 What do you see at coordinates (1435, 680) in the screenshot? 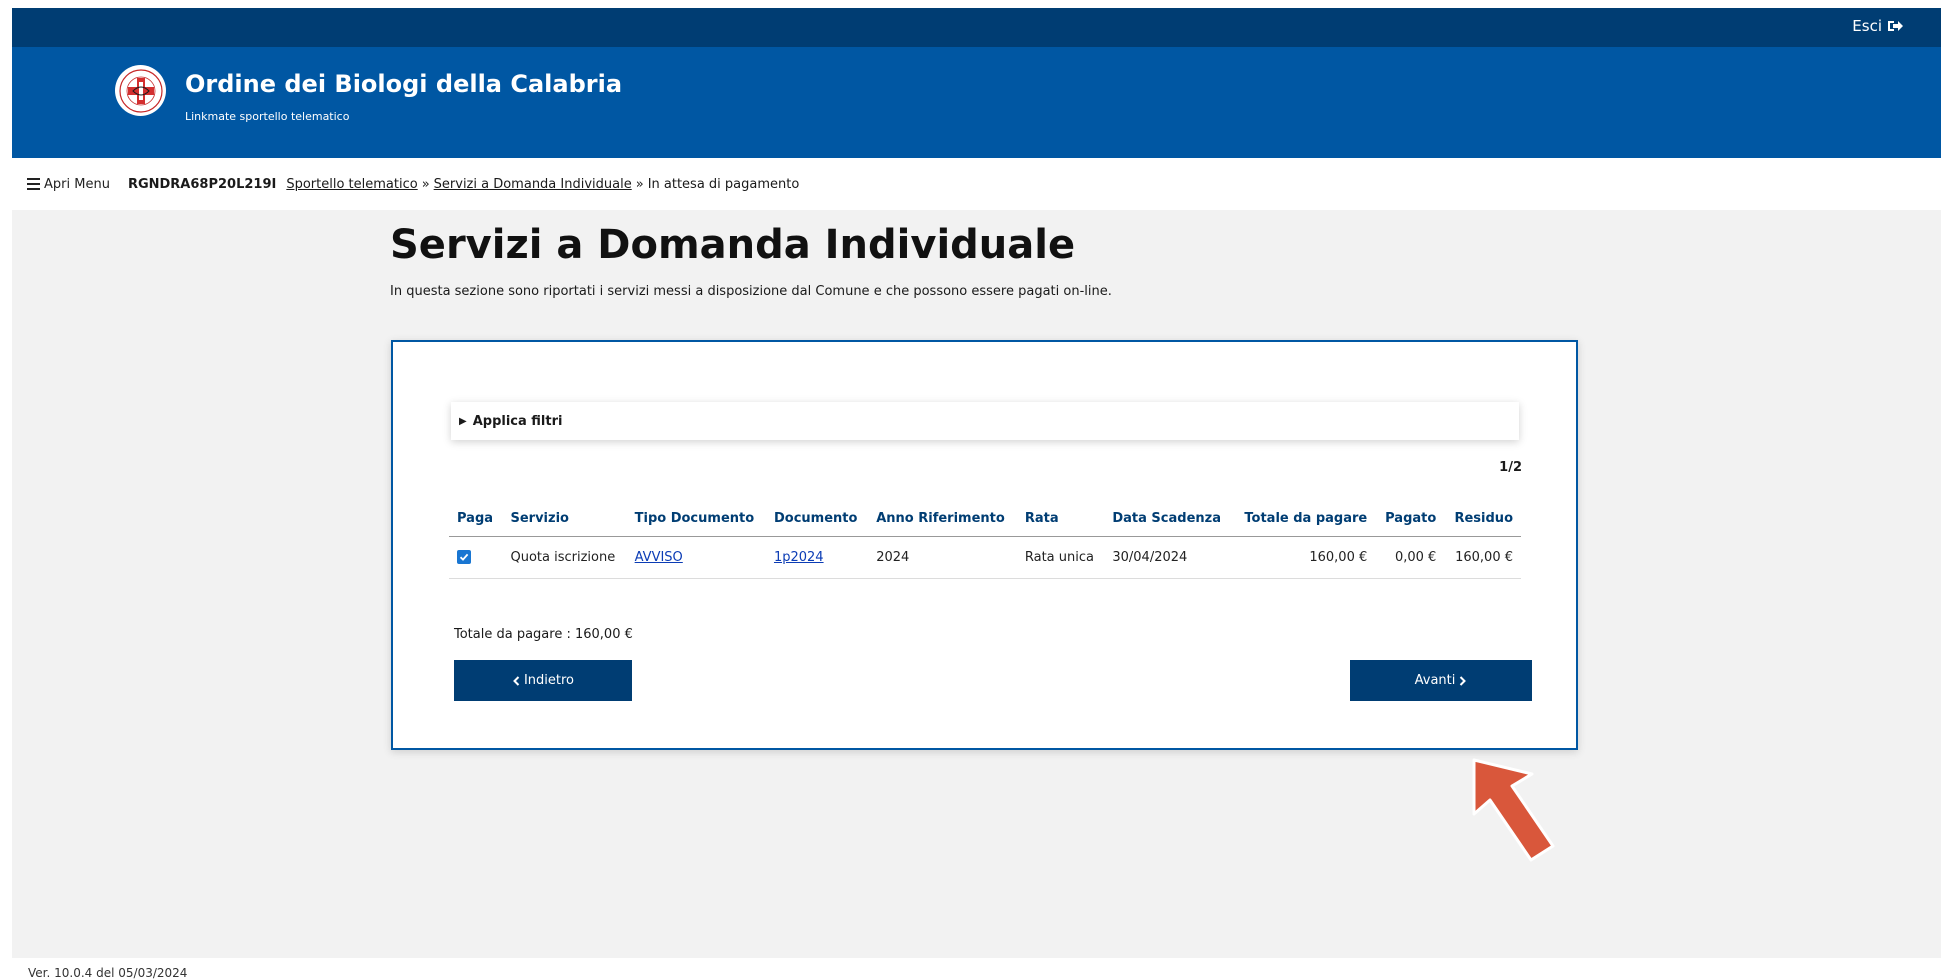
I see `next-label: Avanti` at bounding box center [1435, 680].